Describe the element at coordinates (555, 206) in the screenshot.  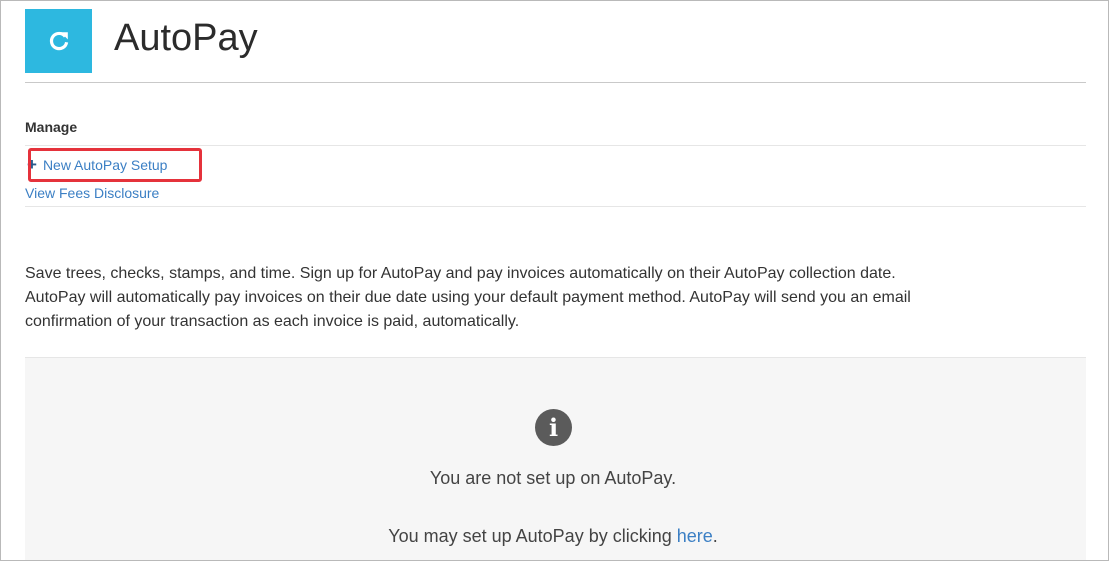
I see `manage-divider-bottom` at that location.